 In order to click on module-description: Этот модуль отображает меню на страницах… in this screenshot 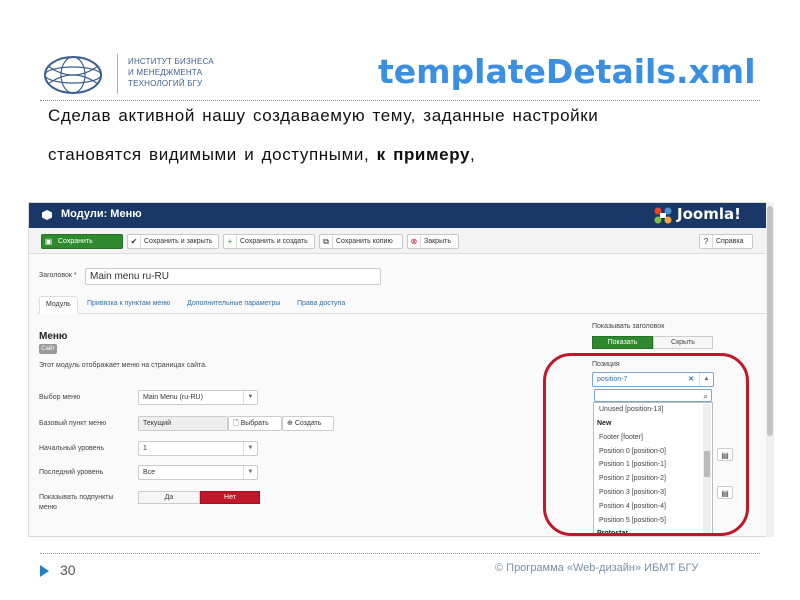, I will do `click(123, 365)`.